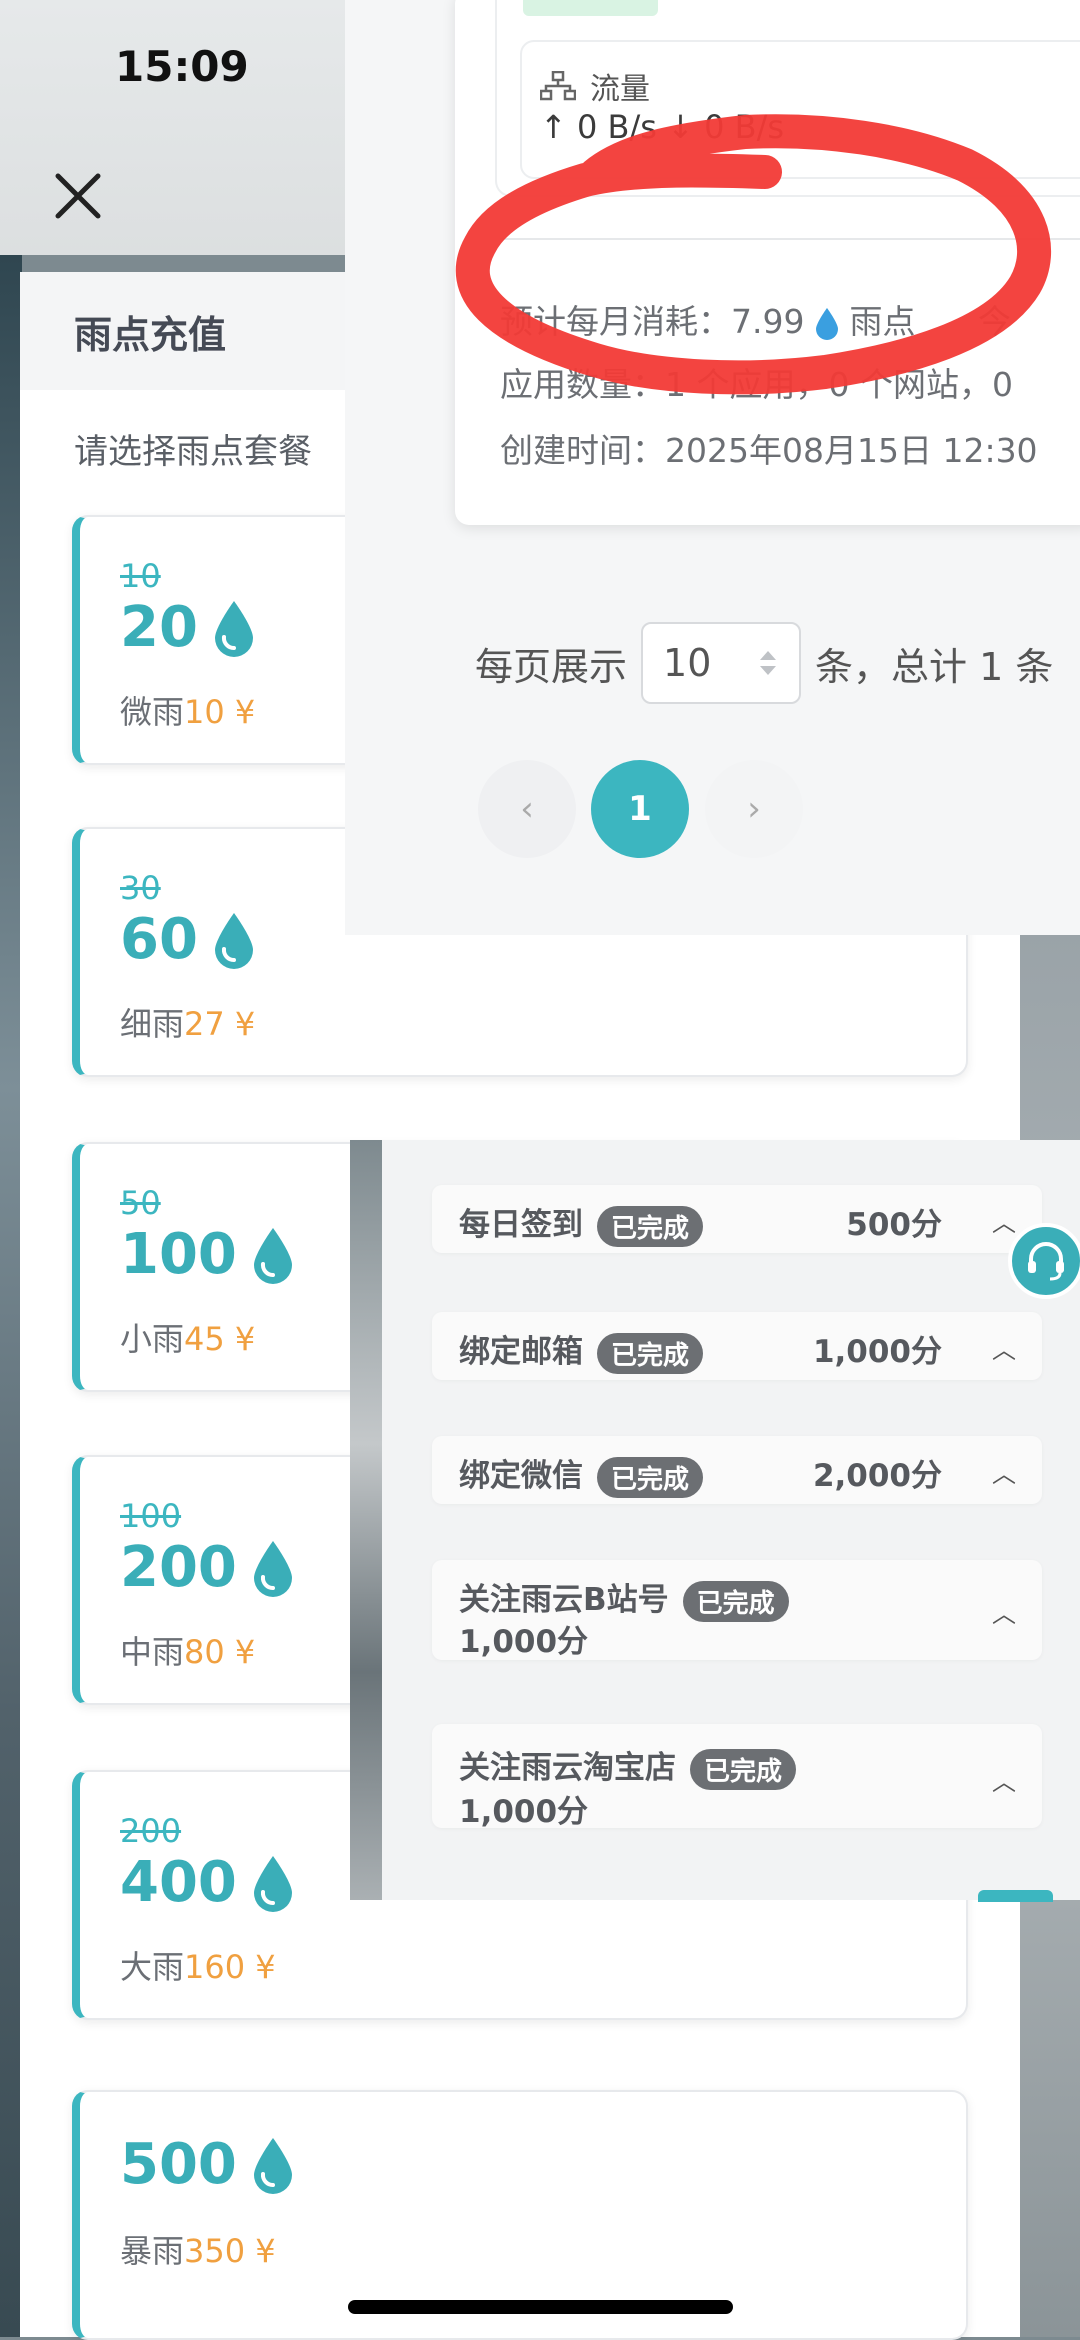  I want to click on task-title: 关注雨云B站号, so click(564, 1600).